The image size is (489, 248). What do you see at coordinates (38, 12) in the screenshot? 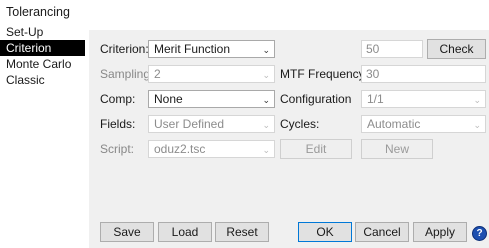
I see `window-title: Tolerancing` at bounding box center [38, 12].